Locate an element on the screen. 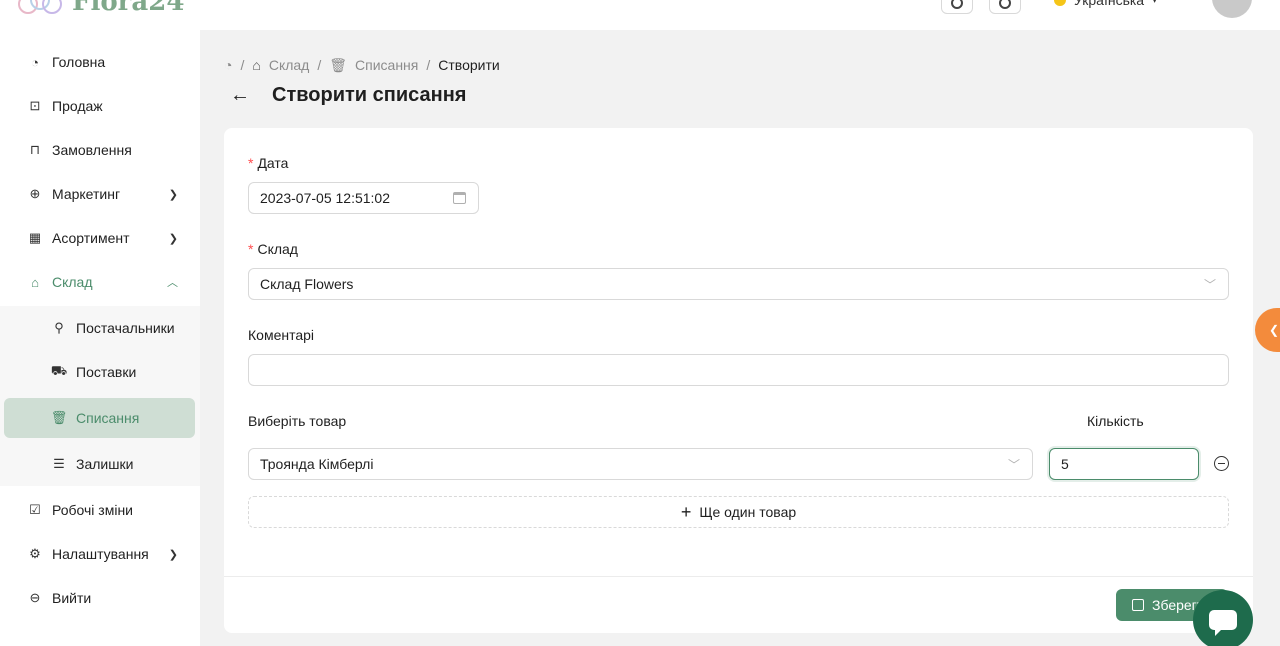  sidebar-item-deliveries: ⛟ Поставки is located at coordinates (100, 372).